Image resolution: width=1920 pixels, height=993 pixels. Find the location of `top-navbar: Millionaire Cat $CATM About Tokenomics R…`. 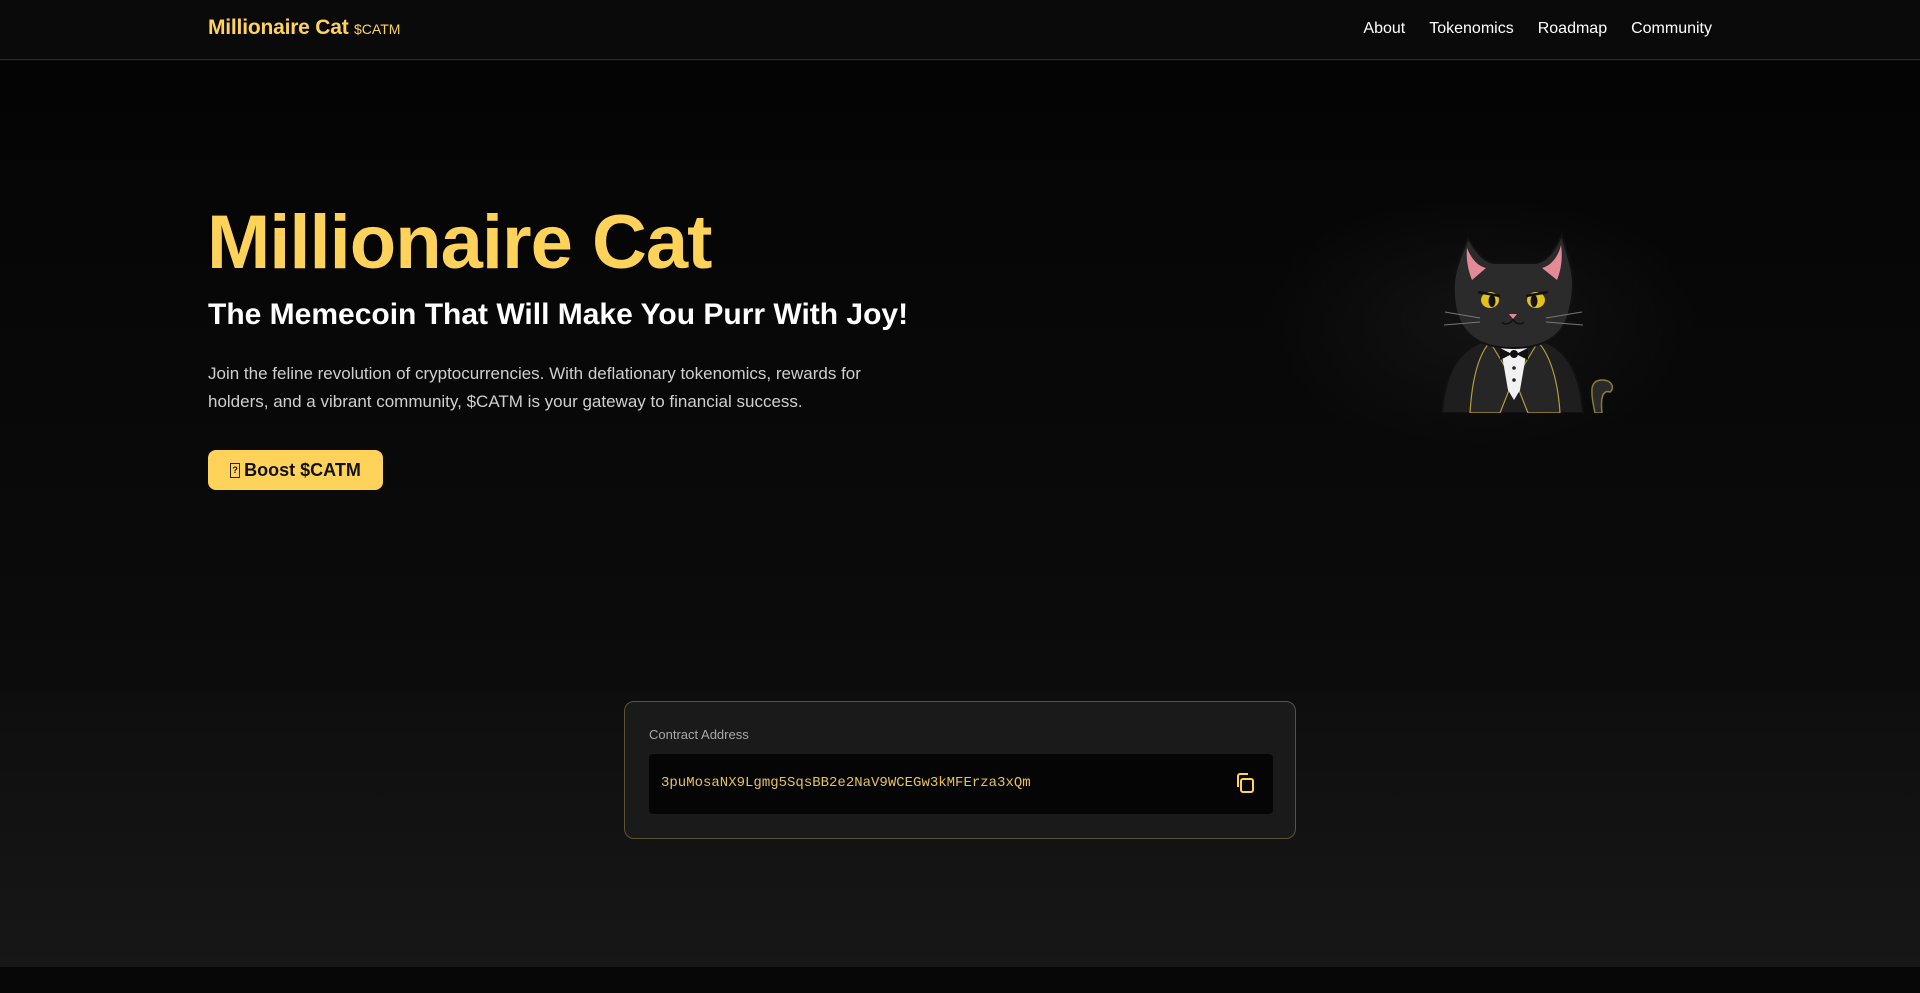

top-navbar: Millionaire Cat $CATM About Tokenomics R… is located at coordinates (960, 30).